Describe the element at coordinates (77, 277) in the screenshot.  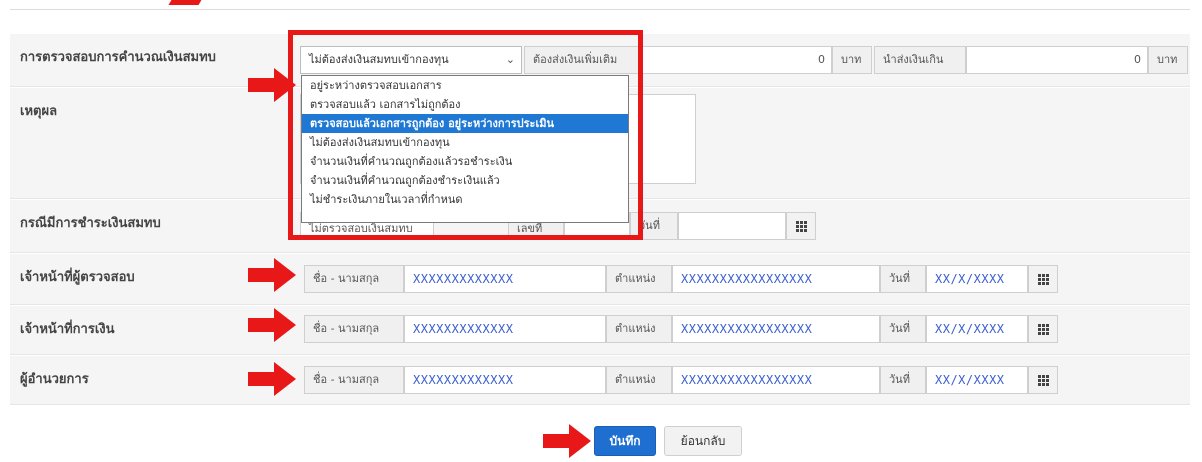
I see `examiner-label: เจ้าหน้าที่ผู้ตรวจสอบ` at that location.